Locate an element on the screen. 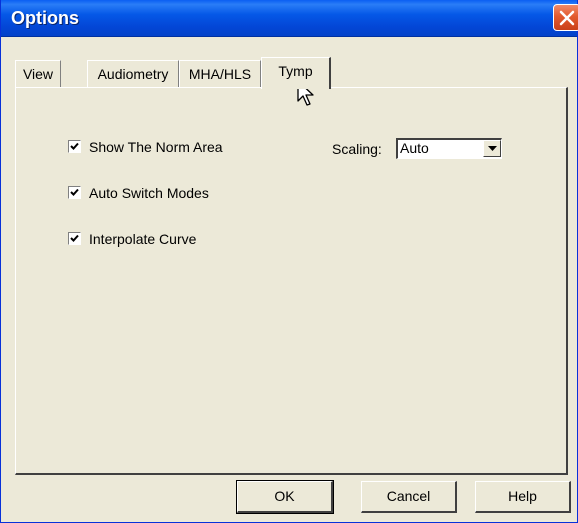 This screenshot has height=523, width=578. close-icon is located at coordinates (567, 18).